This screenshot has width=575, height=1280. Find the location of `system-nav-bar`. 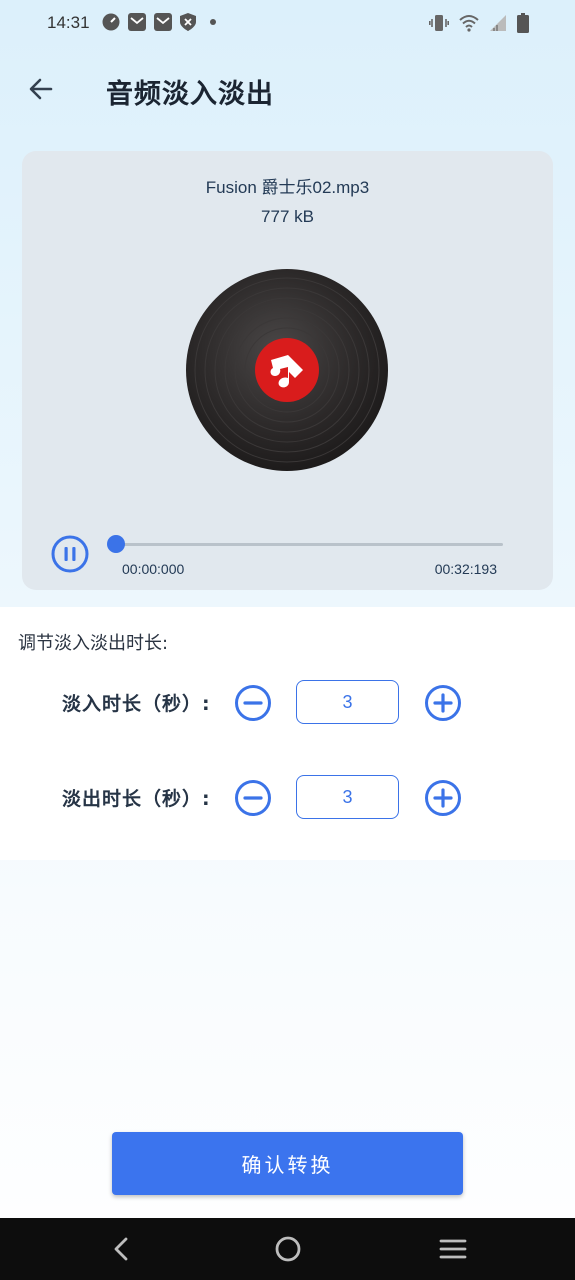

system-nav-bar is located at coordinates (287, 1249).